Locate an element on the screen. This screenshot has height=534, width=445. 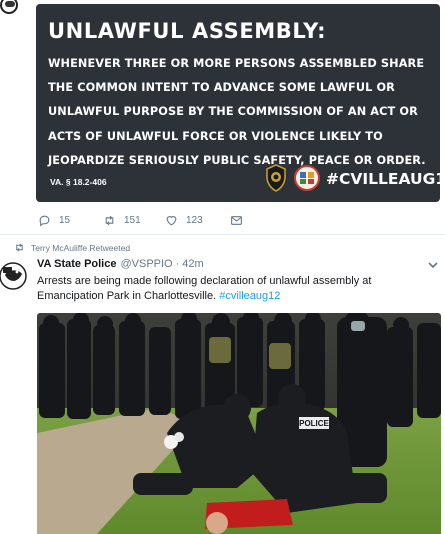
retweet-context: Terry McAuliffe Retweeted is located at coordinates (72, 247).